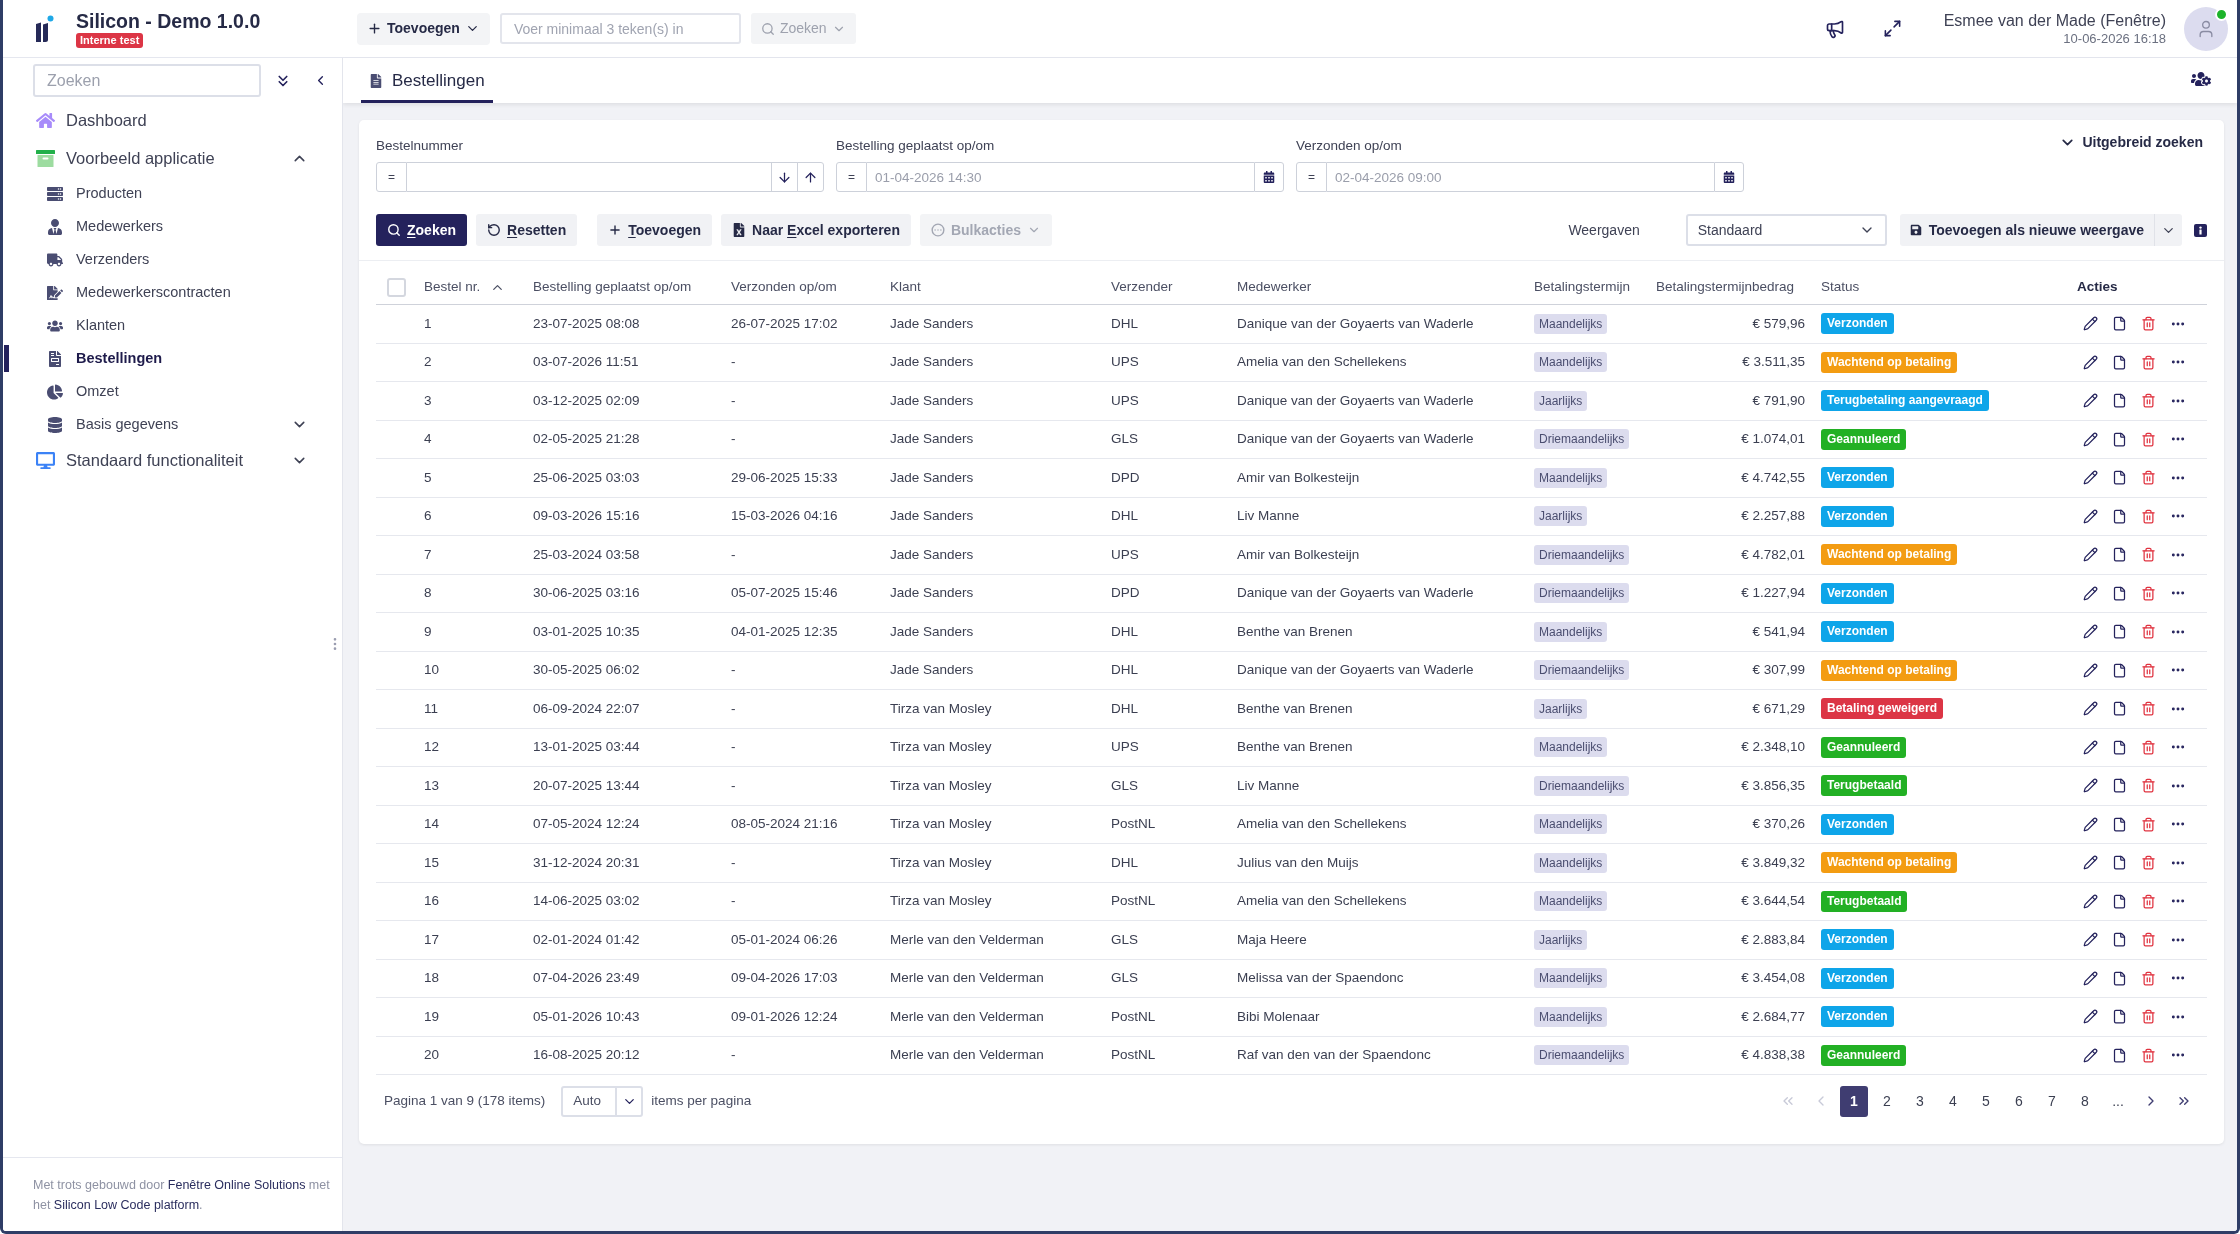 The width and height of the screenshot is (2240, 1234). I want to click on info-icon, so click(2200, 230).